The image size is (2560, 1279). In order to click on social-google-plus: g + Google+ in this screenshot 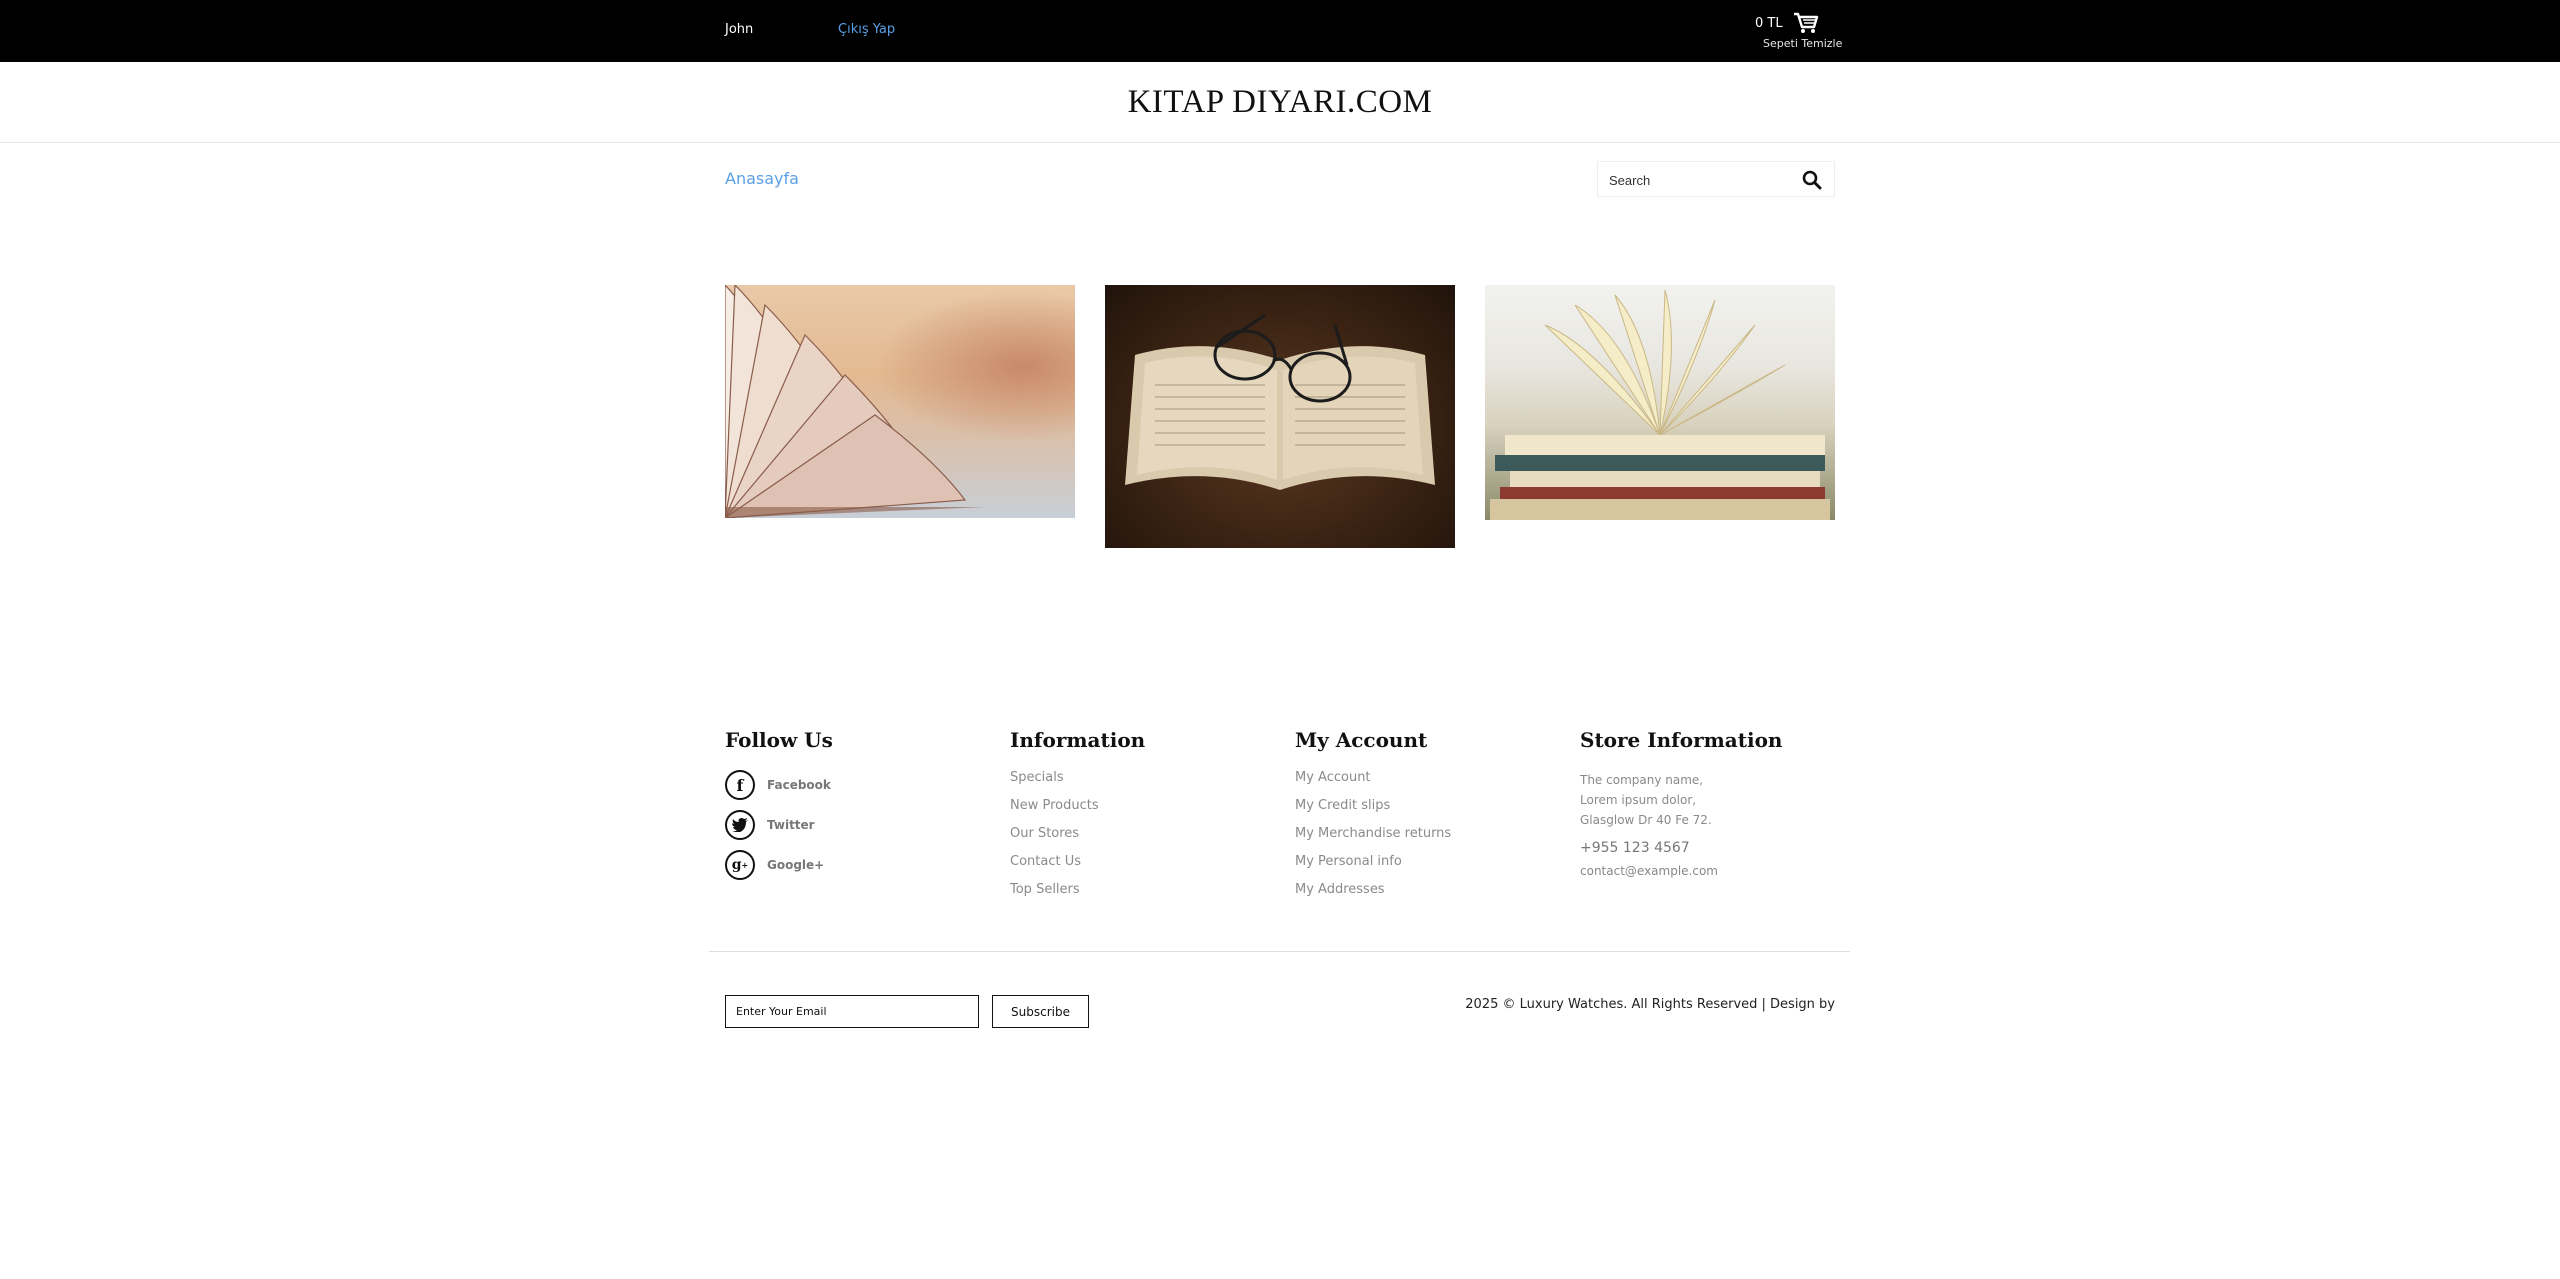, I will do `click(779, 865)`.